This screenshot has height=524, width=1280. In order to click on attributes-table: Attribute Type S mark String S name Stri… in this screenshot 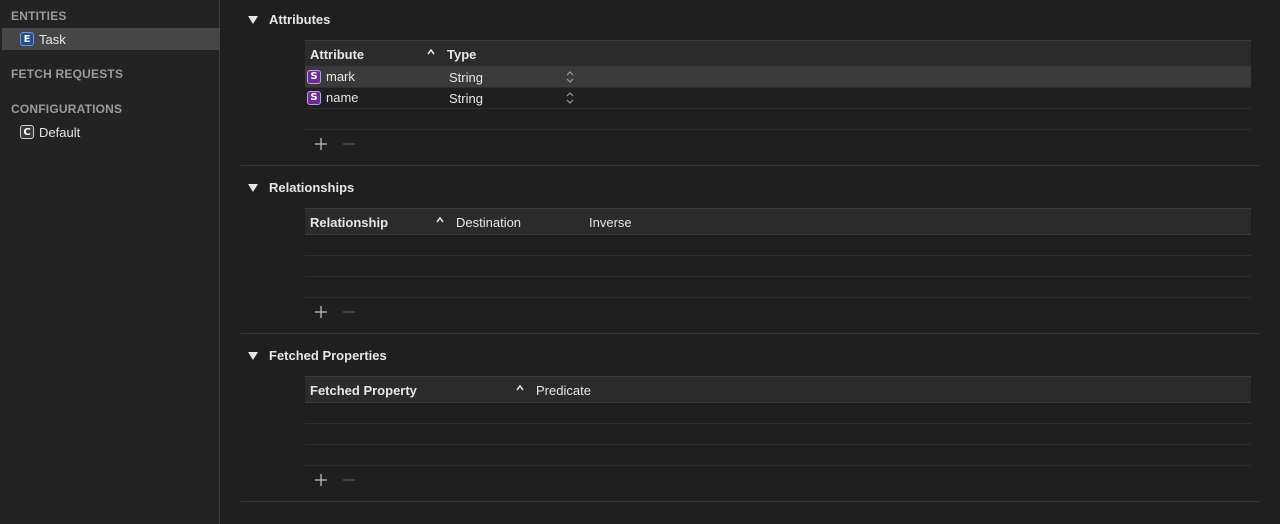, I will do `click(778, 85)`.